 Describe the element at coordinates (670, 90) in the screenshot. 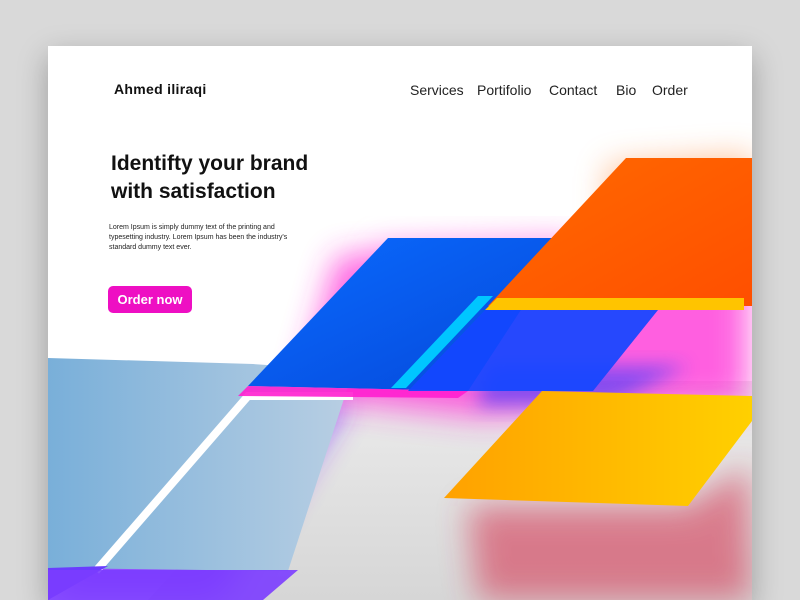

I see `nav-item-order: Order` at that location.